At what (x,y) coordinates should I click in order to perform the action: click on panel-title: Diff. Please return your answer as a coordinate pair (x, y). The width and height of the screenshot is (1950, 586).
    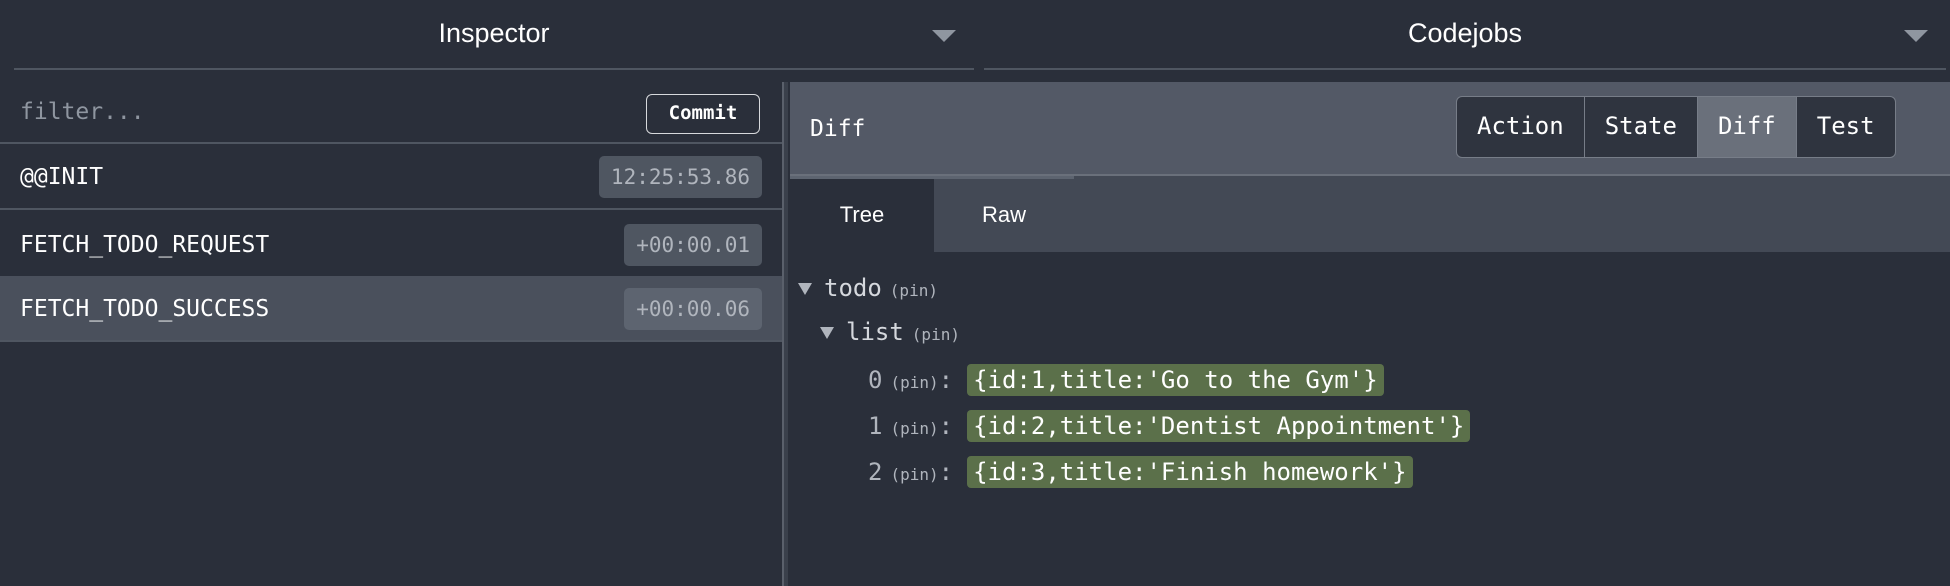
    Looking at the image, I should click on (838, 129).